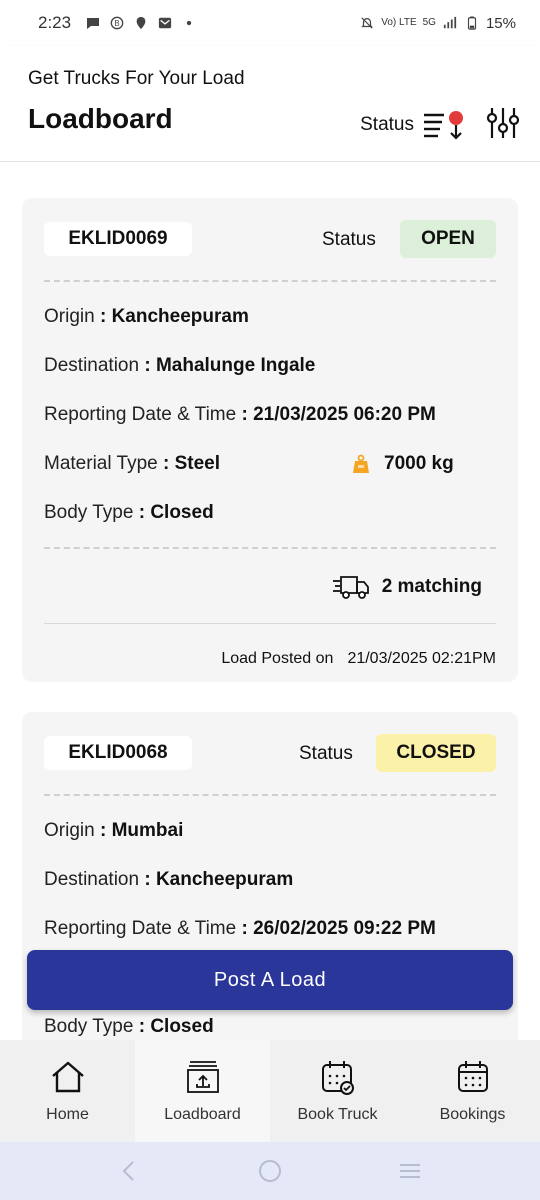 The width and height of the screenshot is (540, 1200). Describe the element at coordinates (421, 658) in the screenshot. I see `posted-value: 21/03/2025 02:21PM` at that location.